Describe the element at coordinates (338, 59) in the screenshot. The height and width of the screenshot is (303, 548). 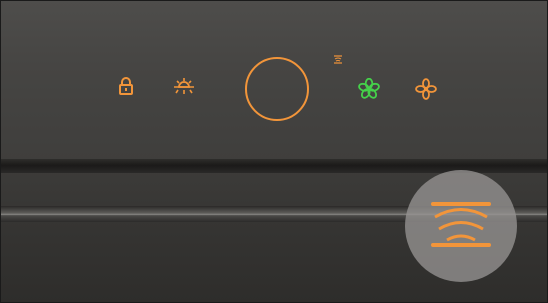
I see `boost-indicator-icon` at that location.